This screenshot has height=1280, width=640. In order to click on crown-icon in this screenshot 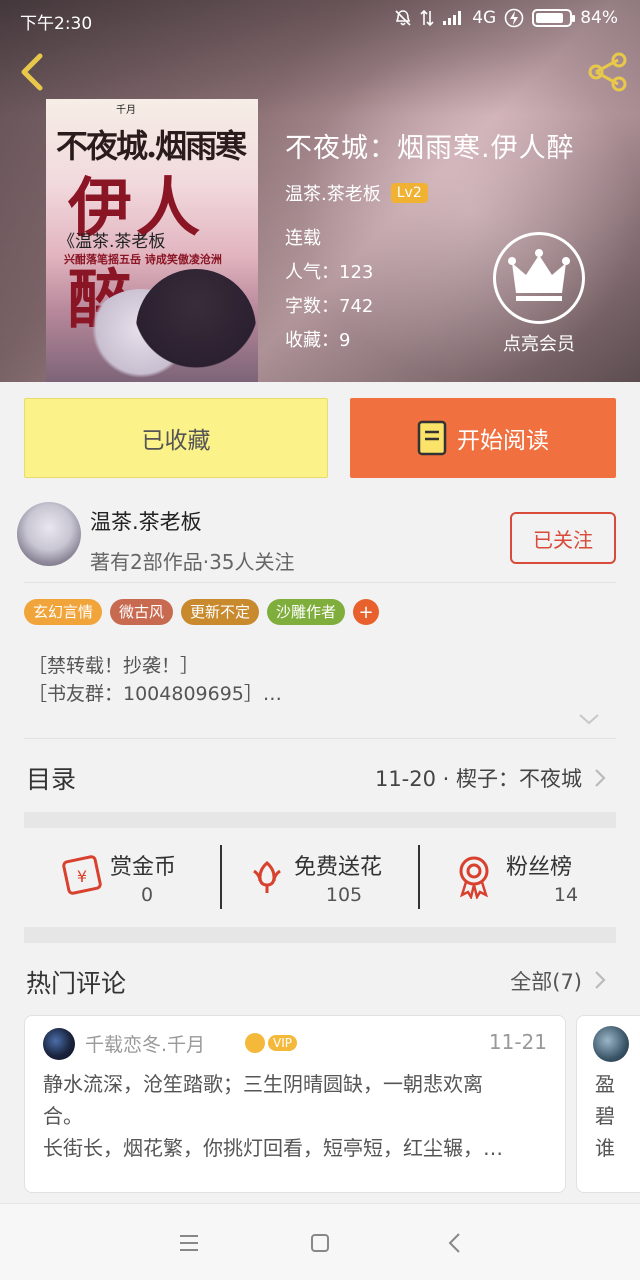, I will do `click(539, 278)`.